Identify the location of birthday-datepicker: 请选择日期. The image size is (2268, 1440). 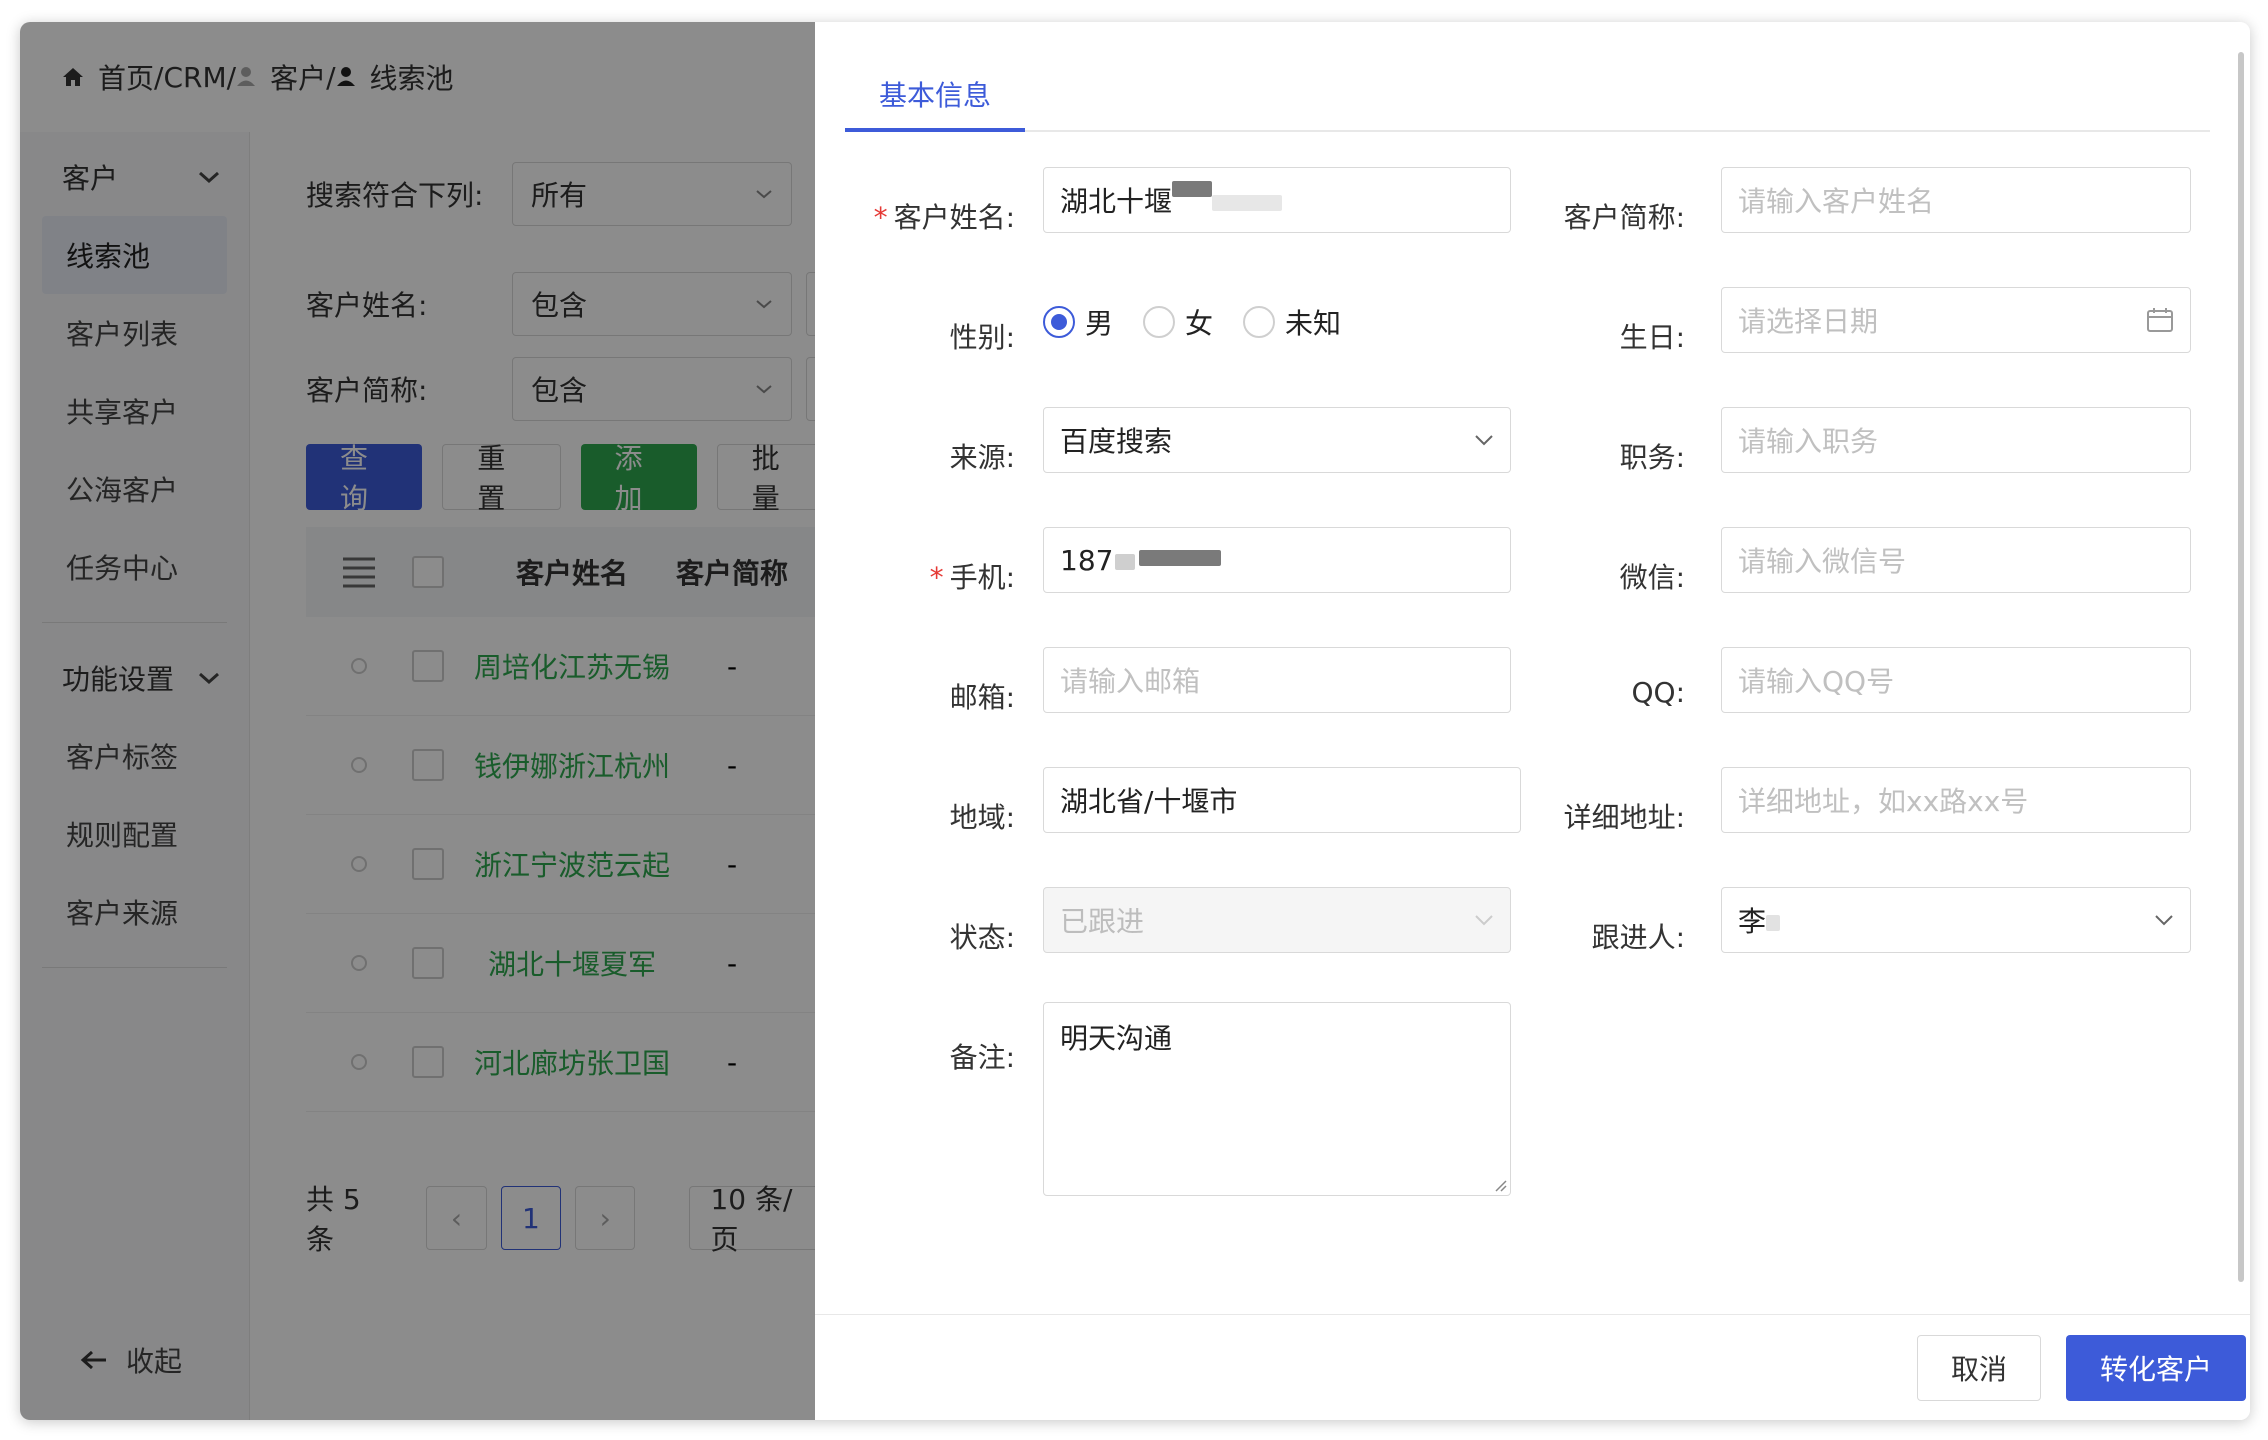
(1956, 320).